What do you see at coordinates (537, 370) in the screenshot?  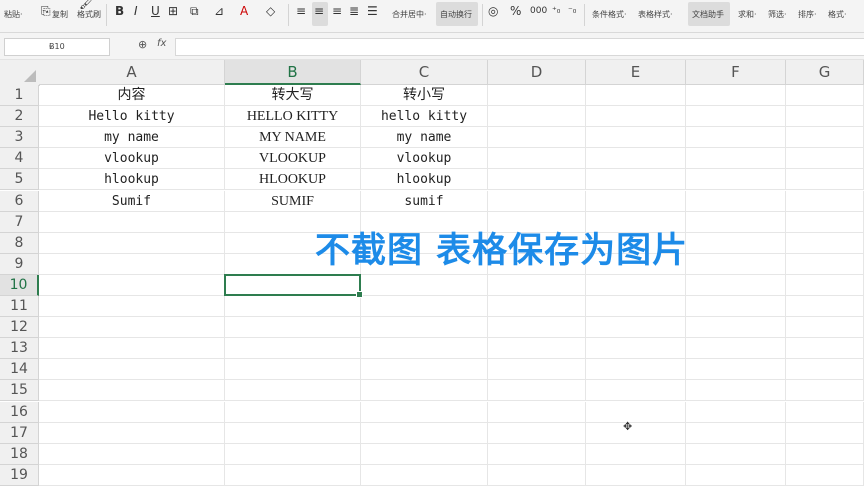 I see `cell-d14` at bounding box center [537, 370].